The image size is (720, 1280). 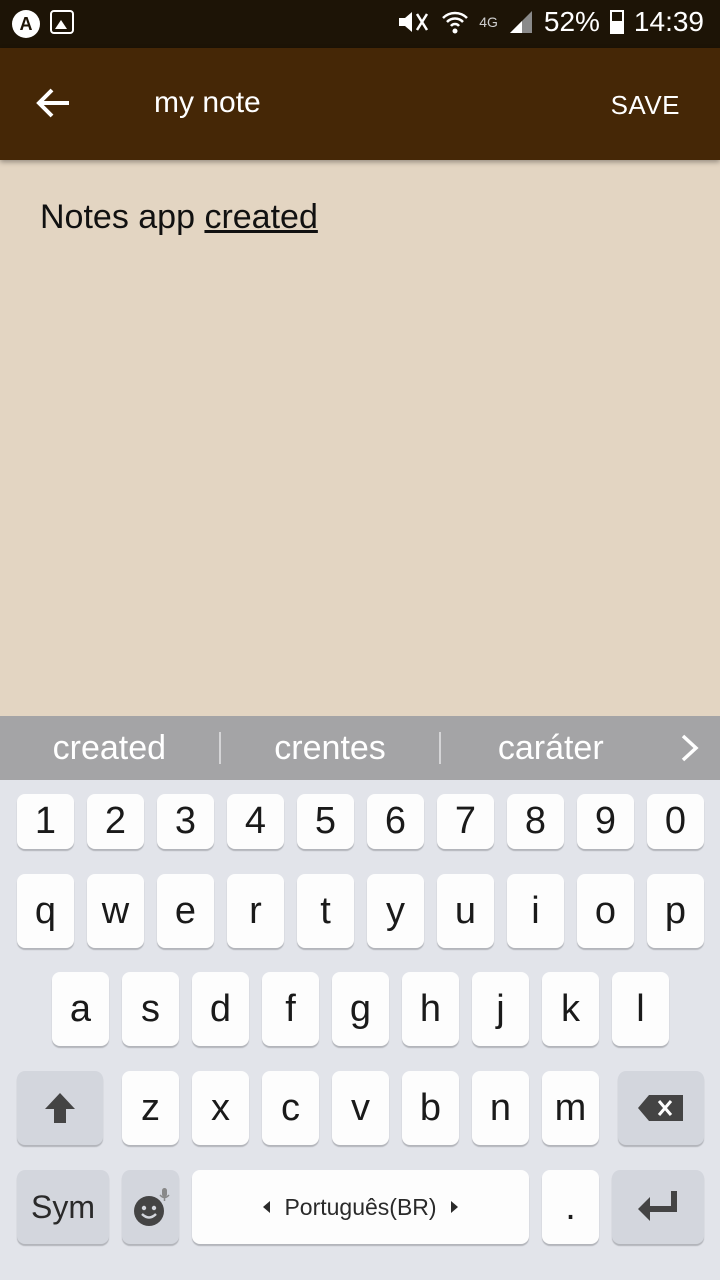 What do you see at coordinates (45, 911) in the screenshot?
I see `key-q: q` at bounding box center [45, 911].